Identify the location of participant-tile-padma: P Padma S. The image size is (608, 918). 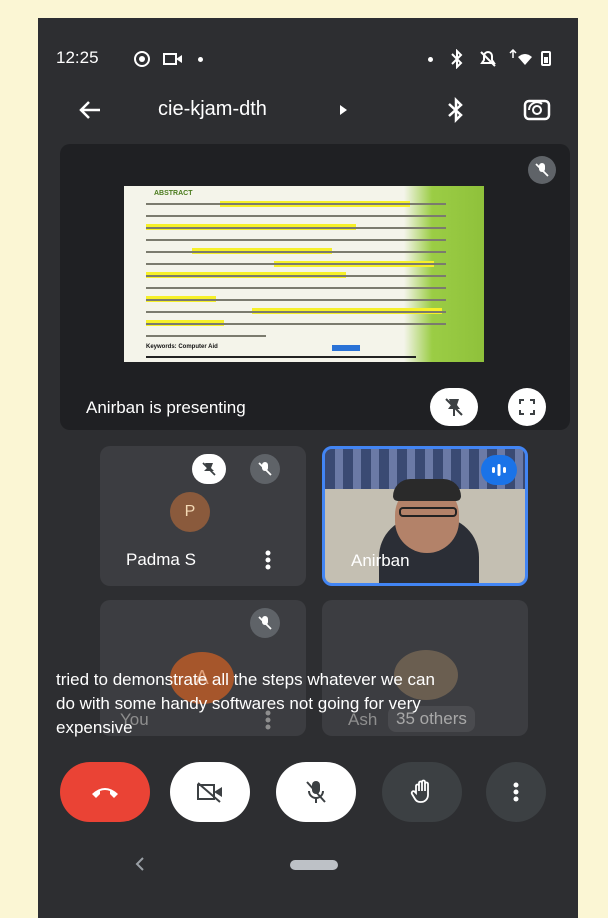
(203, 516).